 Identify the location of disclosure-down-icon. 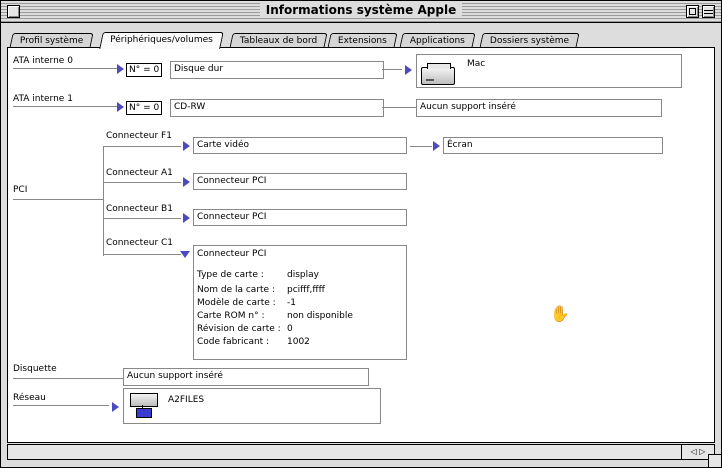
(185, 254).